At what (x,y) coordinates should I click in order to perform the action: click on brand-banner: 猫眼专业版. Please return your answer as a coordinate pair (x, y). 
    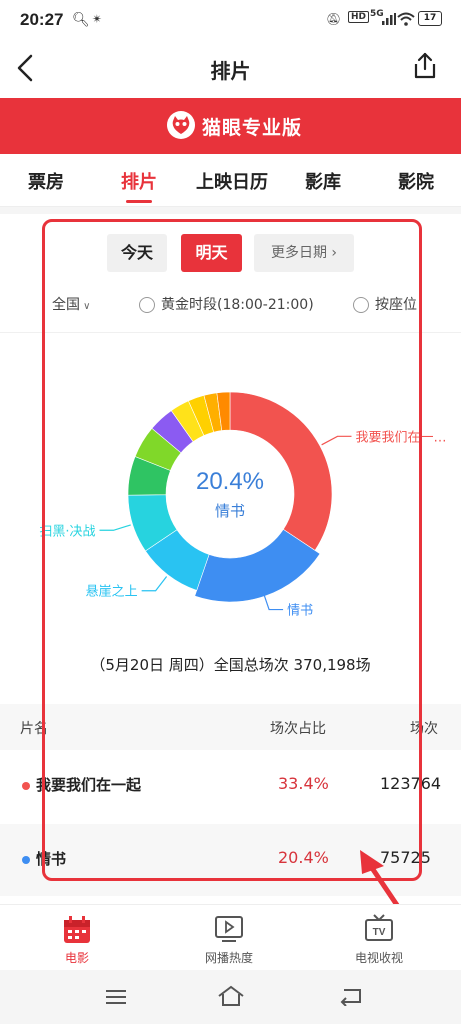
    Looking at the image, I should click on (230, 126).